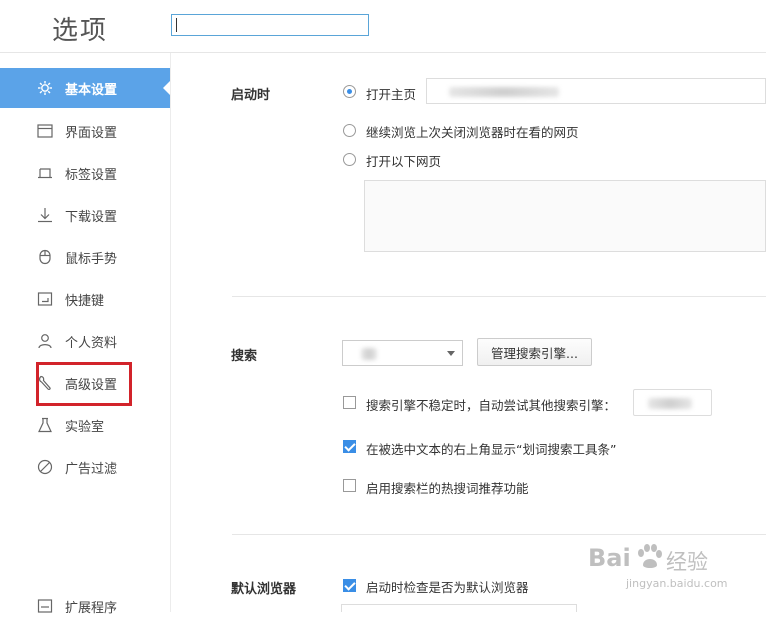 This screenshot has width=766, height=626. Describe the element at coordinates (91, 608) in the screenshot. I see `sidebar-item-label: 扩展程序` at that location.